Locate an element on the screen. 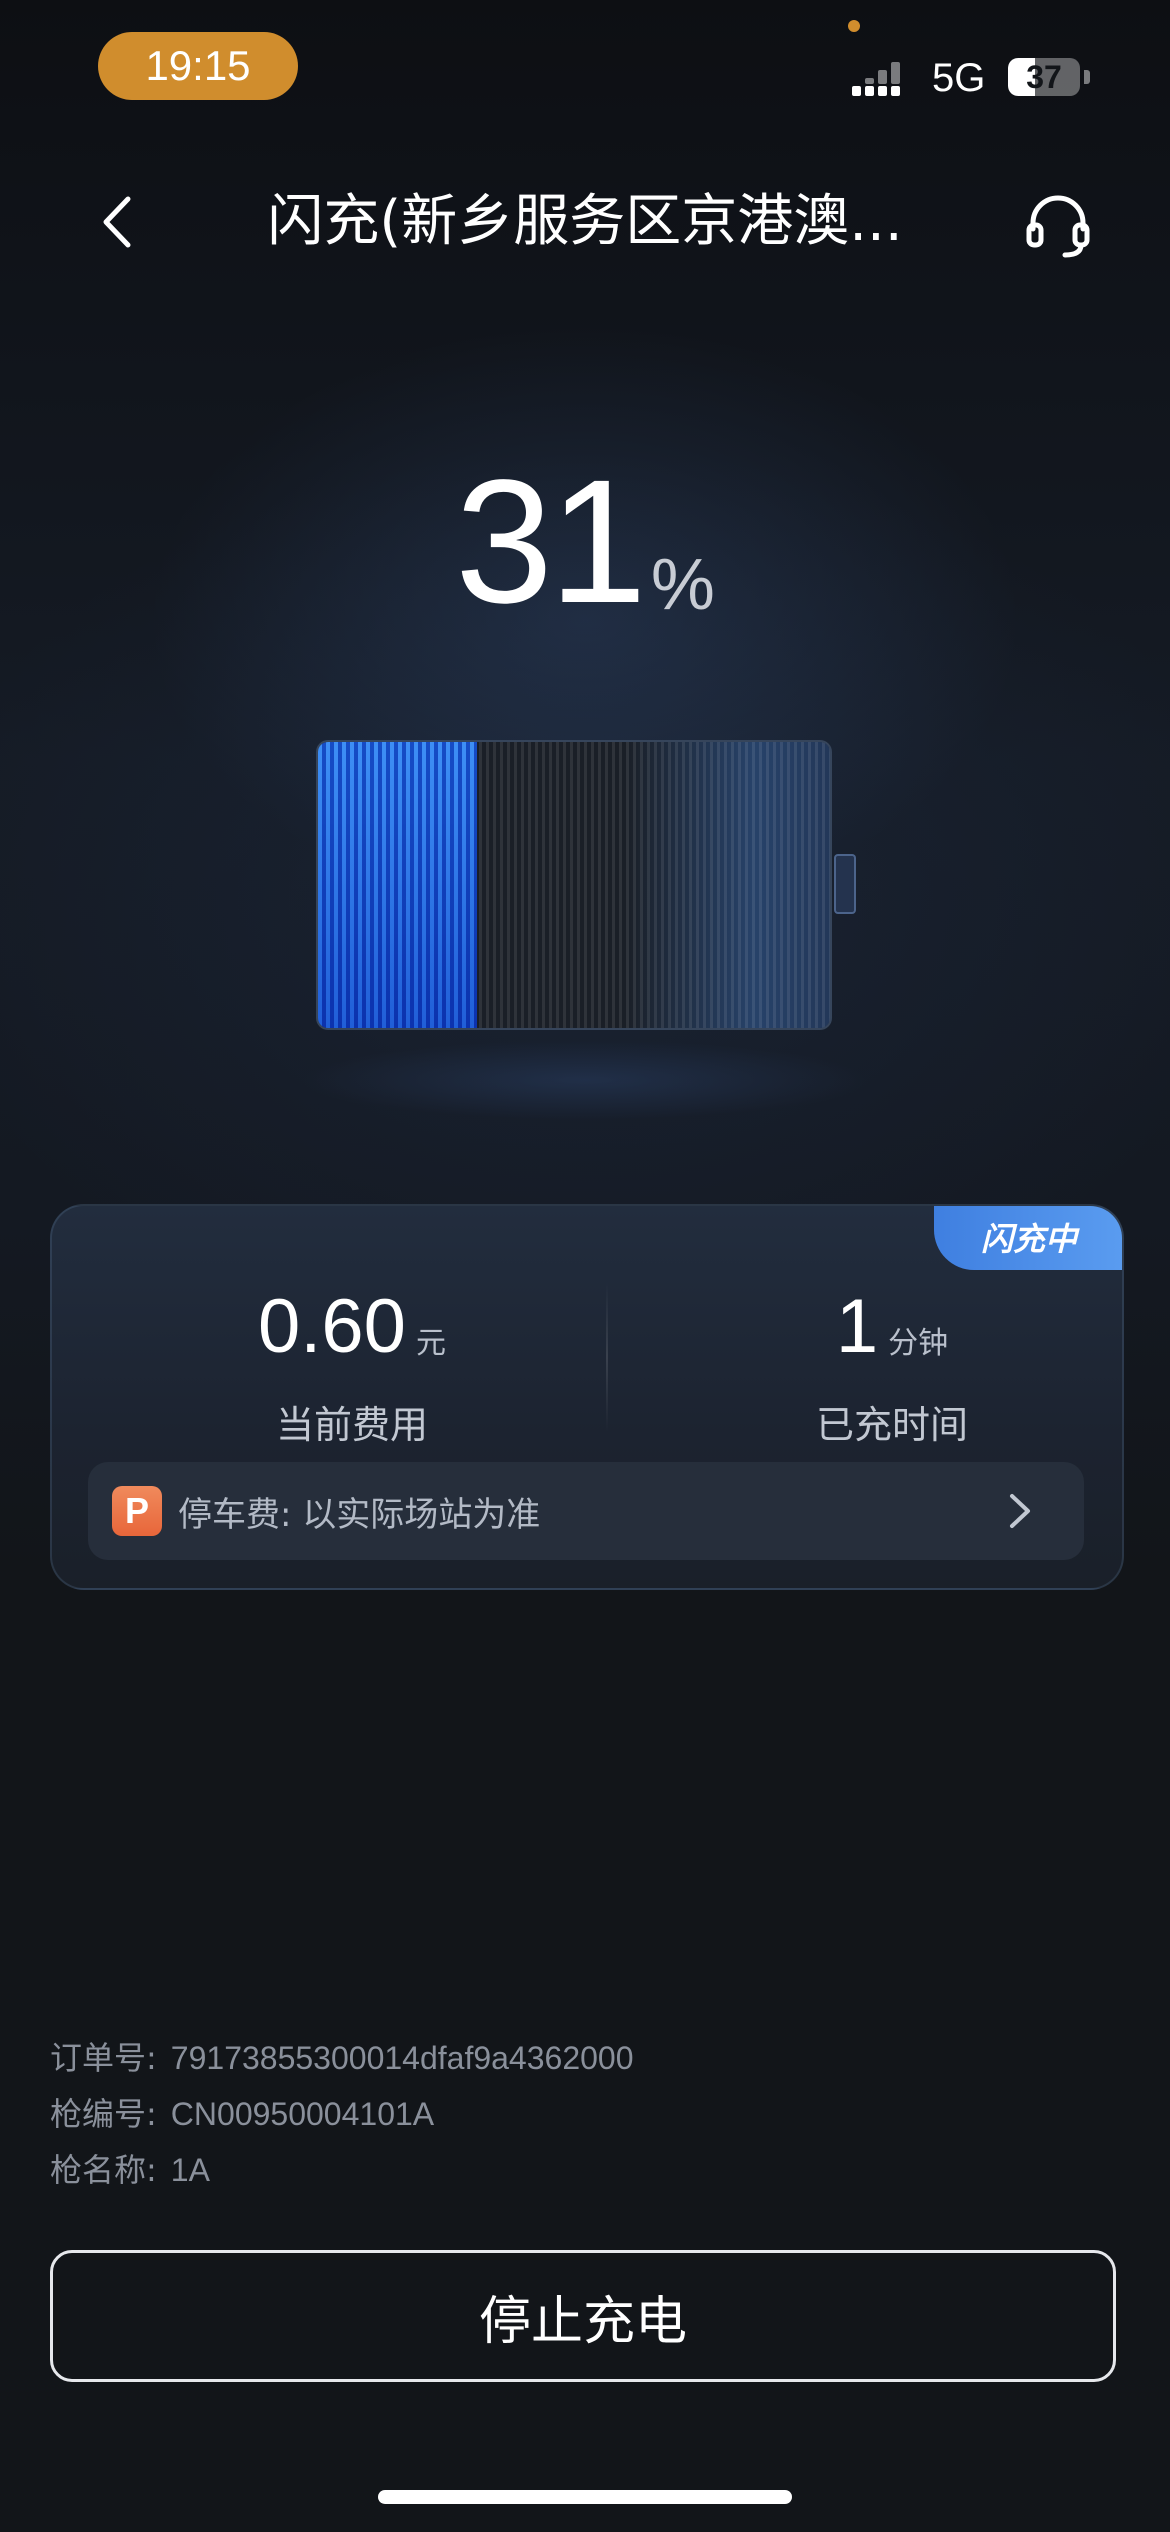 This screenshot has height=2532, width=1170. parking-fee-text: 停车费: 以实际场站为准 is located at coordinates (359, 1514).